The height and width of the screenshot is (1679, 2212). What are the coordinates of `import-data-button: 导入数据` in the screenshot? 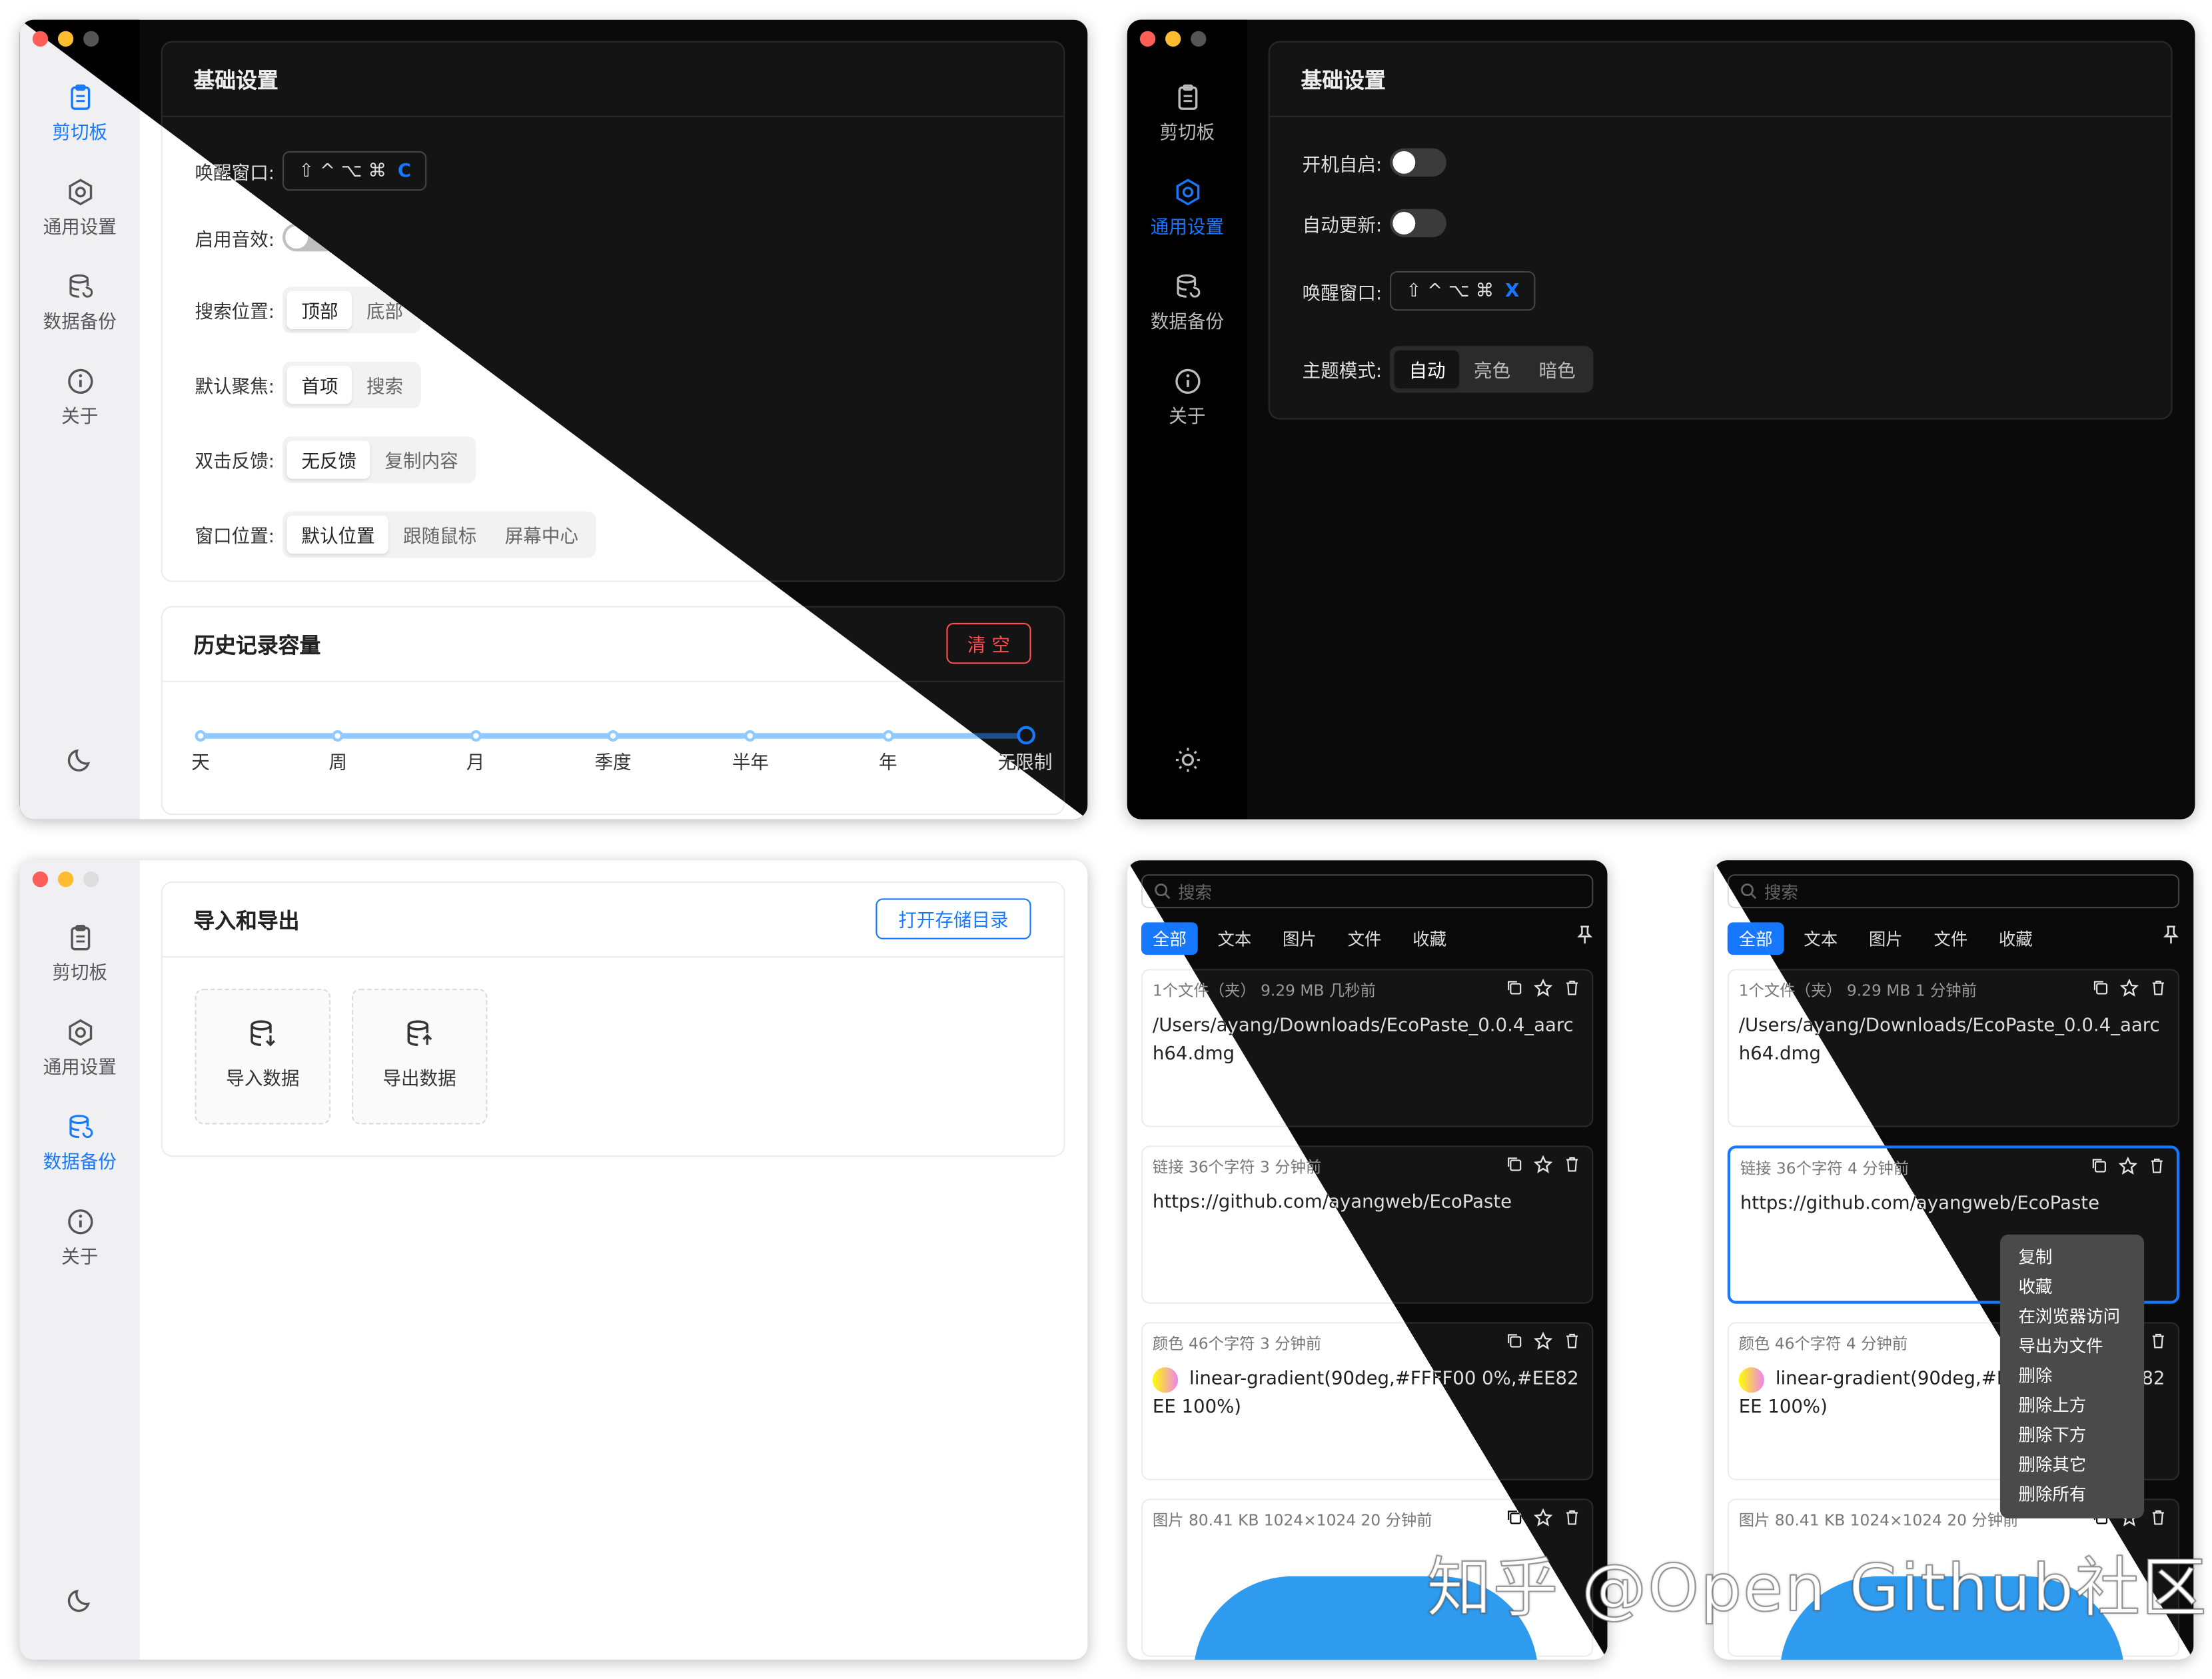 It's located at (263, 1056).